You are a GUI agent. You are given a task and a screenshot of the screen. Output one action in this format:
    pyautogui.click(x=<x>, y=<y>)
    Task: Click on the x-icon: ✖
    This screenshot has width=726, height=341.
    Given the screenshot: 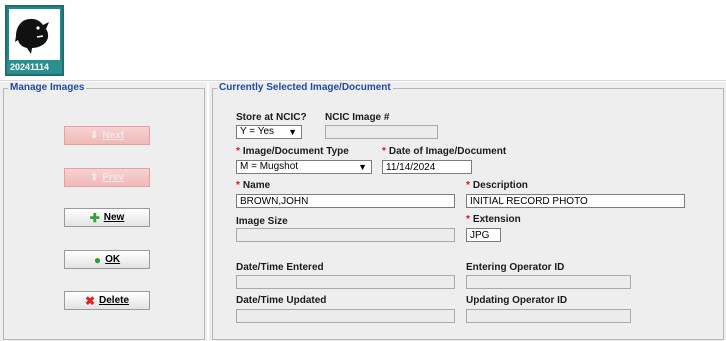 What is the action you would take?
    pyautogui.click(x=90, y=300)
    